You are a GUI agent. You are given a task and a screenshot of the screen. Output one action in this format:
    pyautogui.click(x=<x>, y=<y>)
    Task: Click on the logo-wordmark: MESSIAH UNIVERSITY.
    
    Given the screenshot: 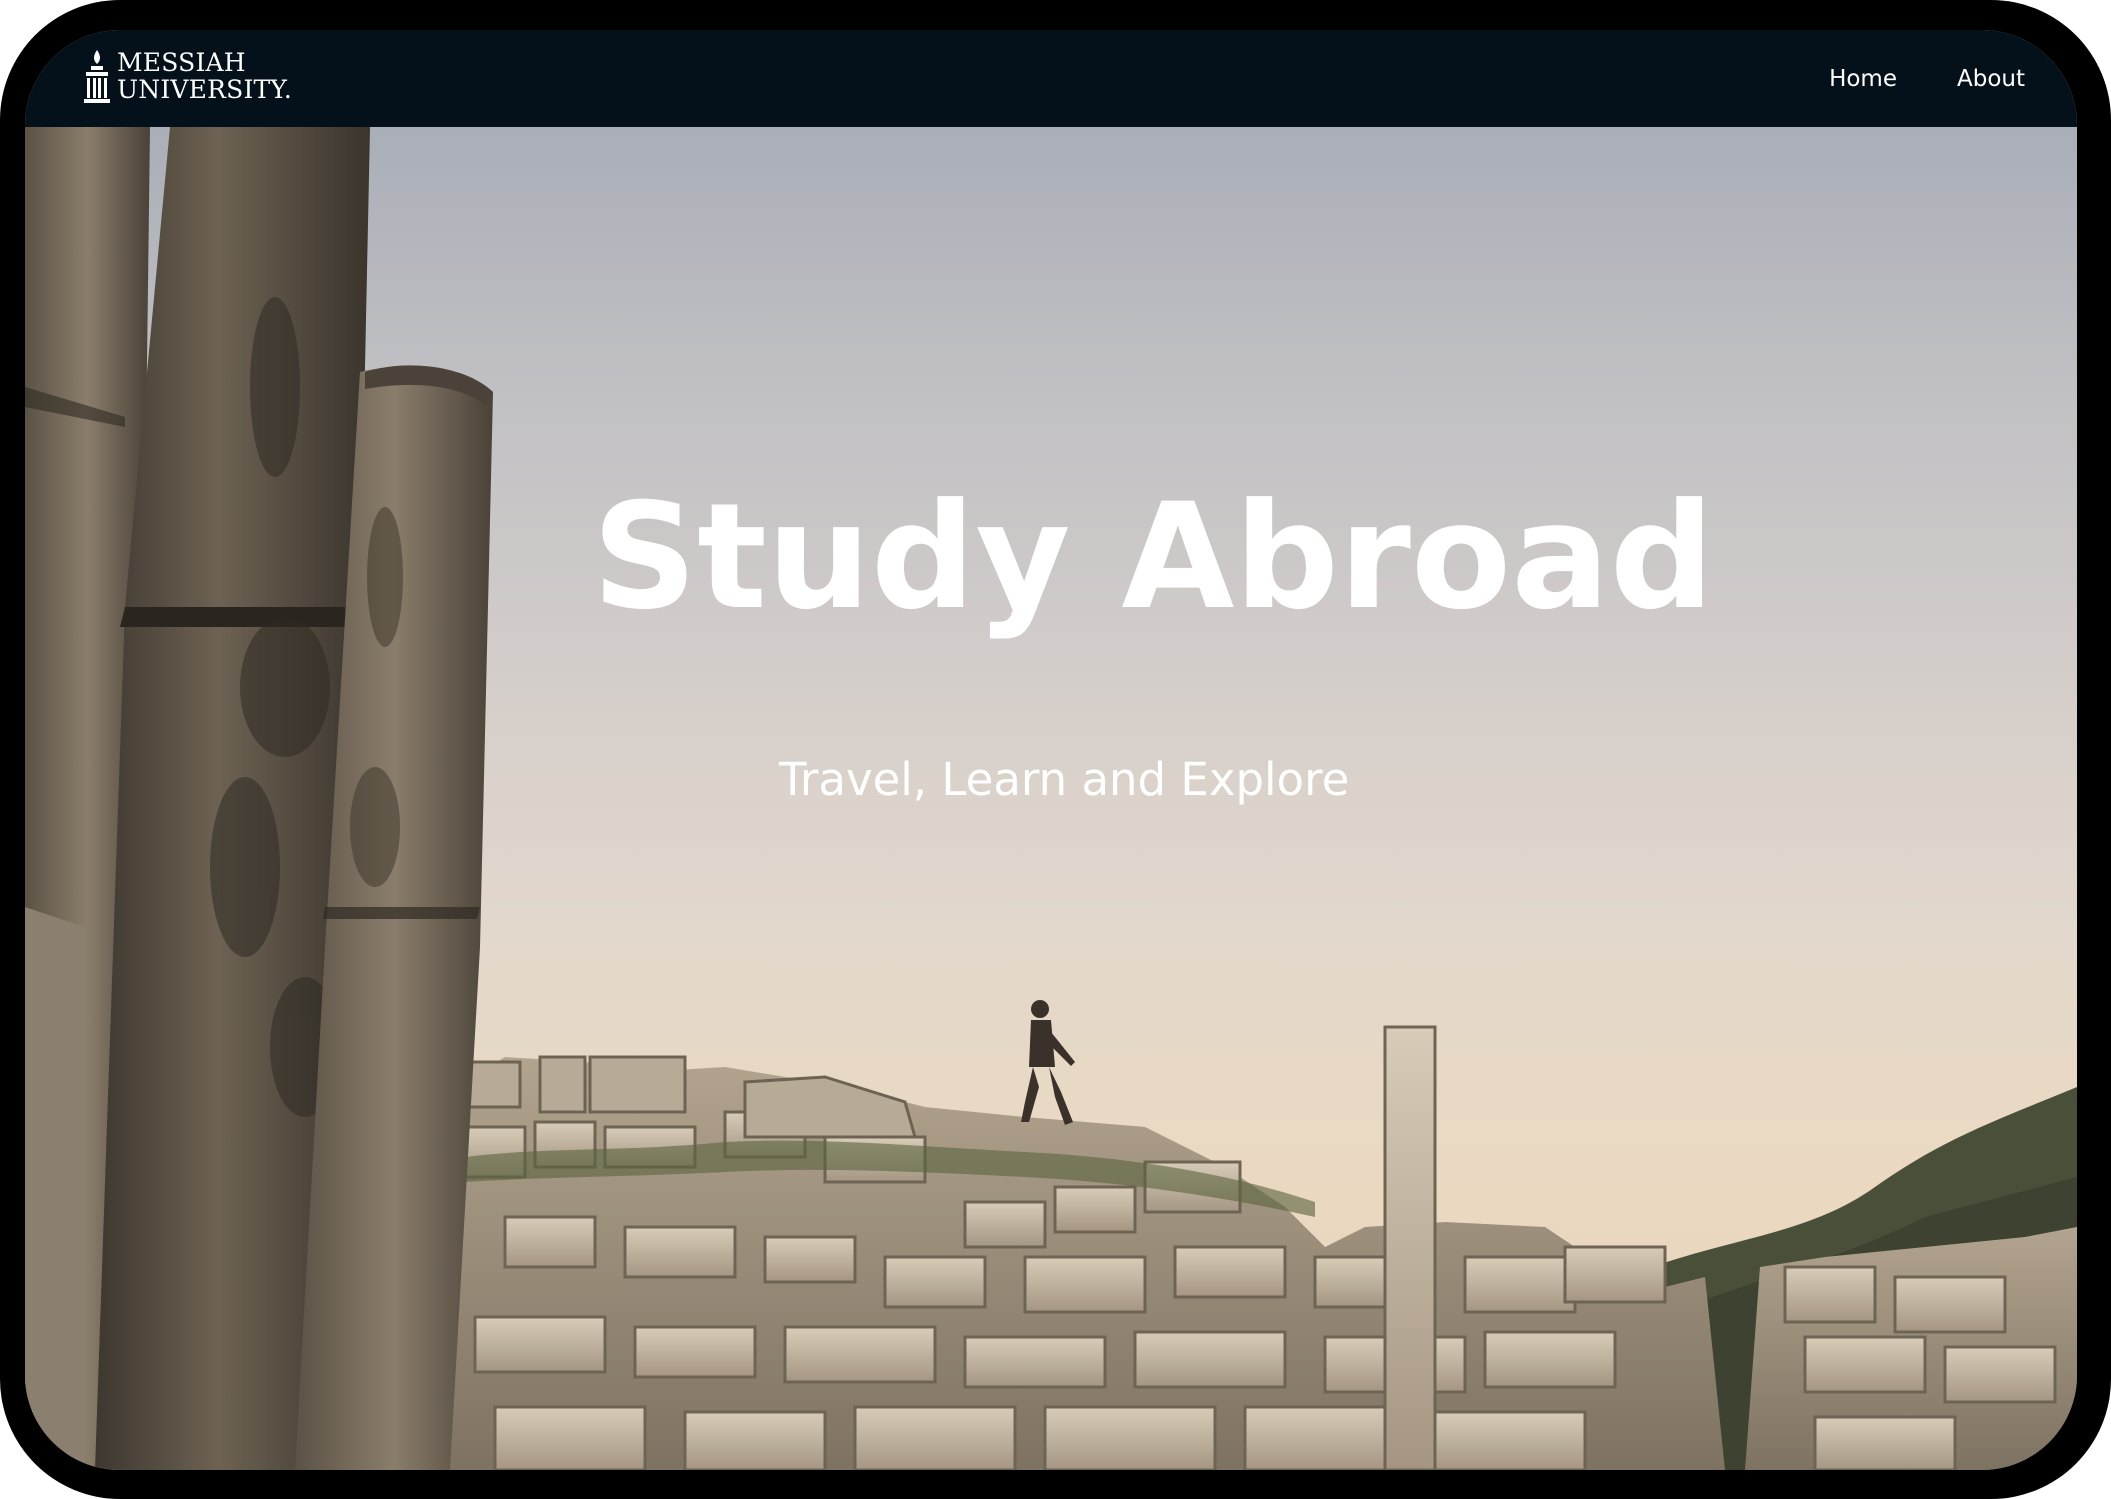 What is the action you would take?
    pyautogui.click(x=204, y=76)
    